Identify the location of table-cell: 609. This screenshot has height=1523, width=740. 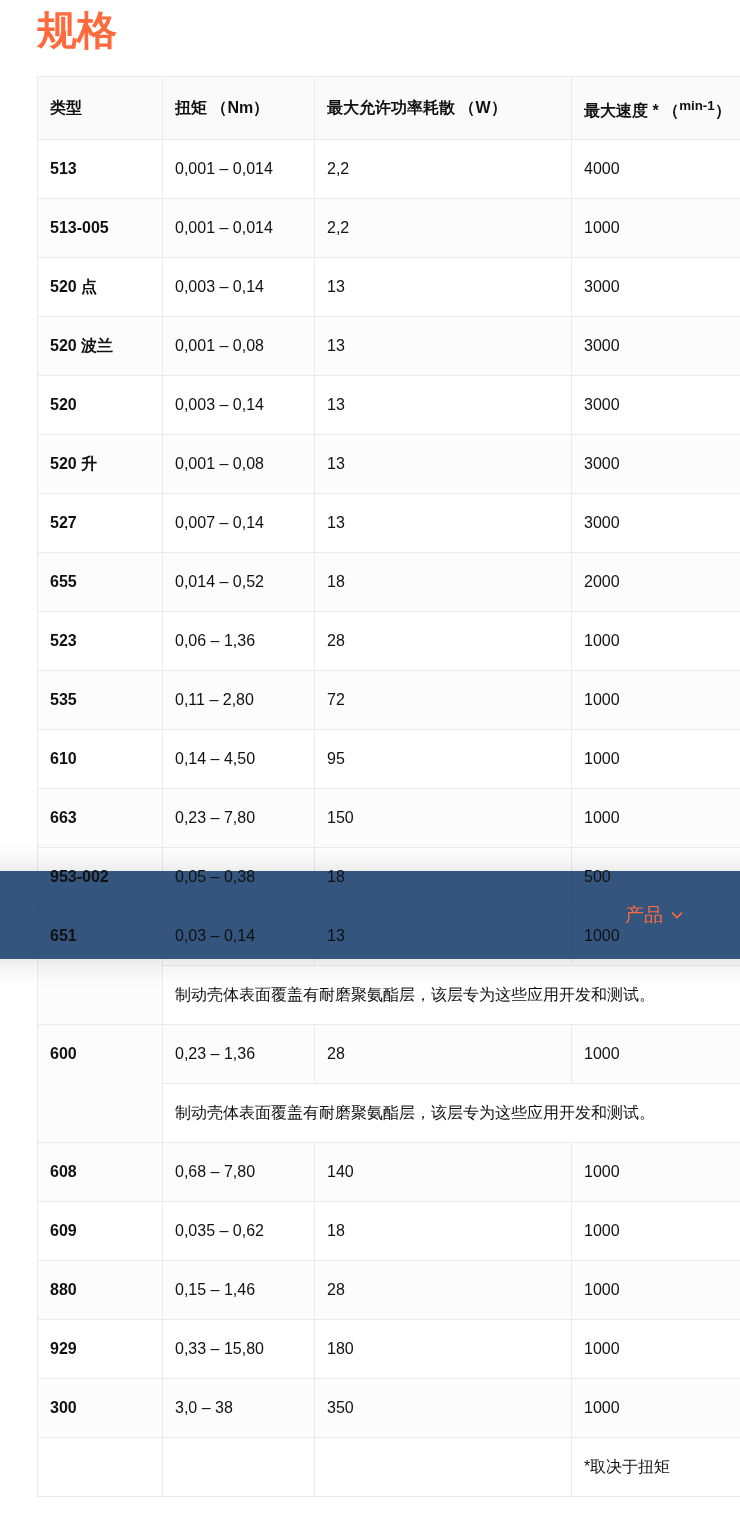
(100, 1231).